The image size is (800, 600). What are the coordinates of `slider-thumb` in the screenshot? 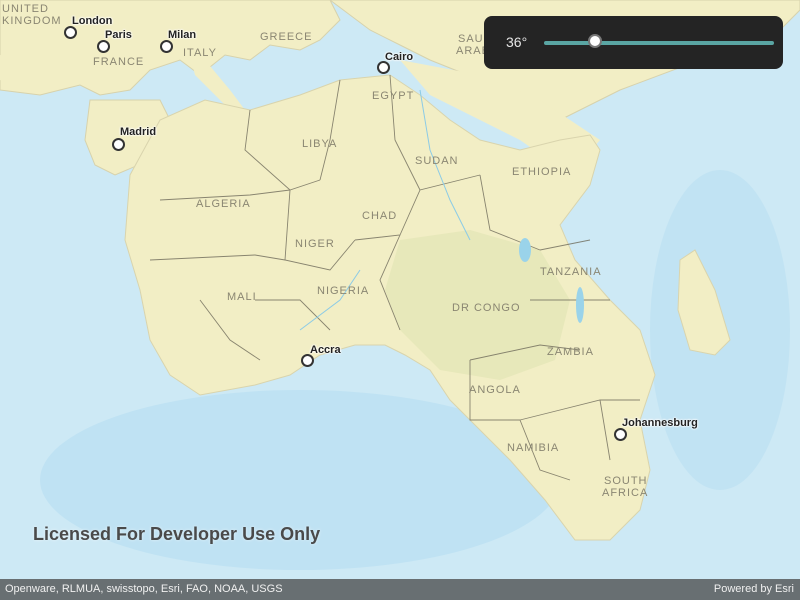 It's located at (594, 41).